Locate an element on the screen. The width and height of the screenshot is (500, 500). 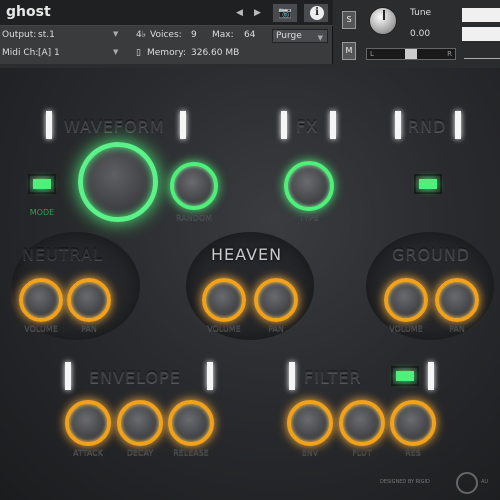
camera-icon: 📷 is located at coordinates (285, 13).